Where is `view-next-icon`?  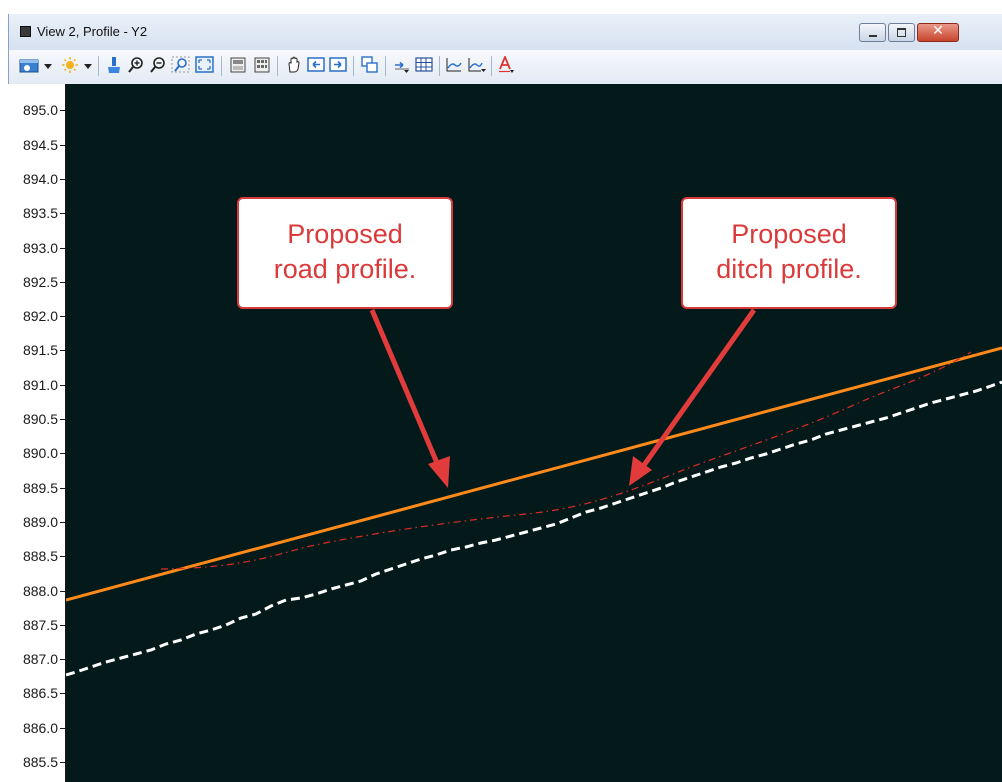
view-next-icon is located at coordinates (338, 65).